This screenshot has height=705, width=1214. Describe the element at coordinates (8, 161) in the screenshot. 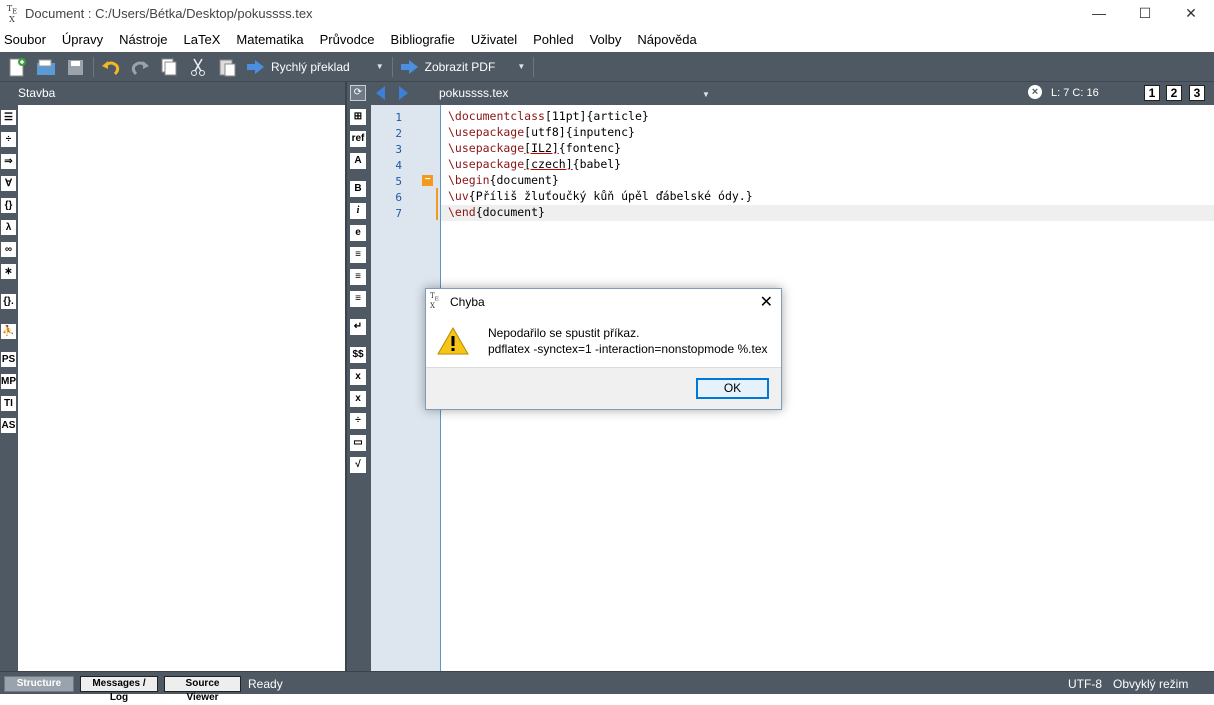

I see `relations-icon: ⇒` at that location.